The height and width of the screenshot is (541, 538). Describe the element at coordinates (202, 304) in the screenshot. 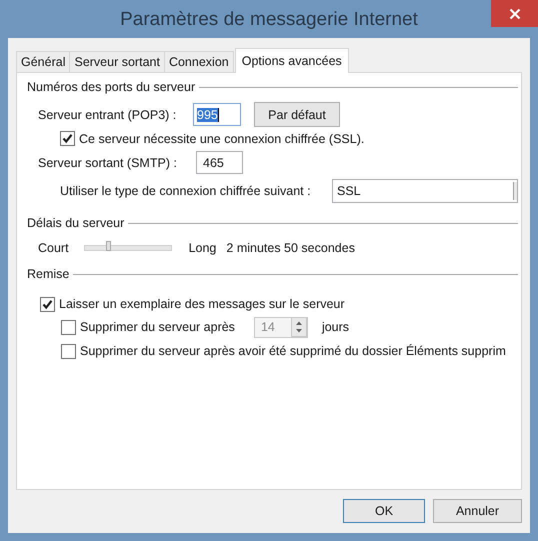

I see `checkbox-label: Laisser un exemplaire des messages sur le serveur` at that location.